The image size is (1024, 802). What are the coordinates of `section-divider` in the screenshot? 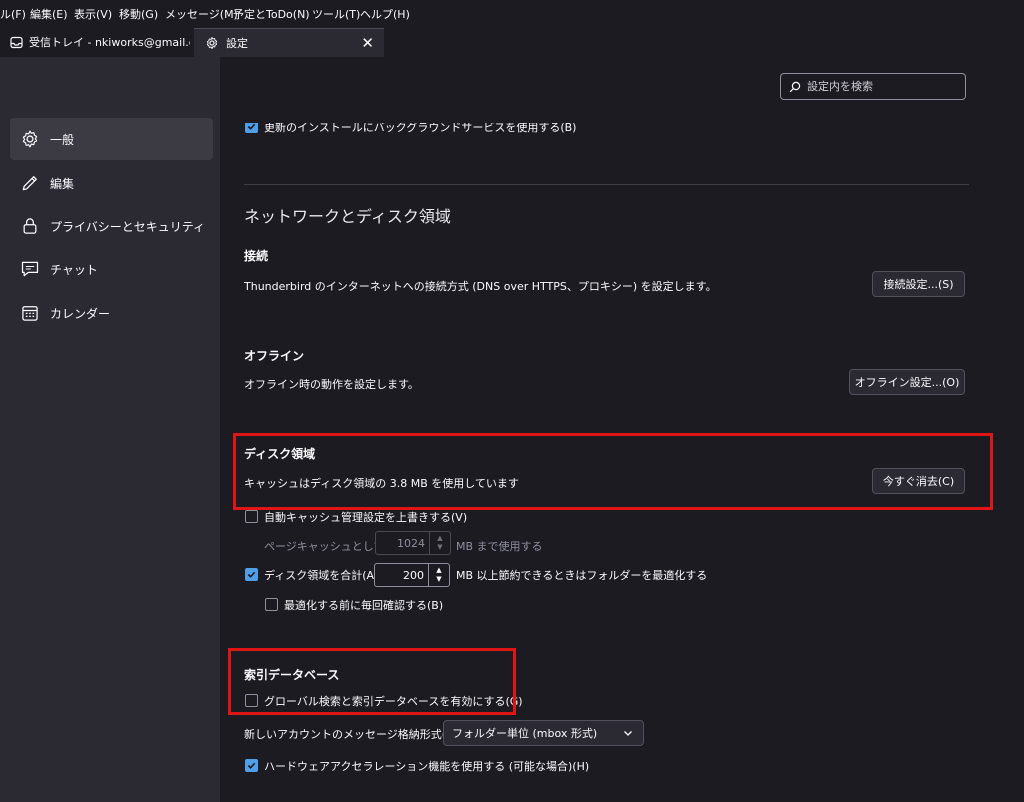 It's located at (606, 184).